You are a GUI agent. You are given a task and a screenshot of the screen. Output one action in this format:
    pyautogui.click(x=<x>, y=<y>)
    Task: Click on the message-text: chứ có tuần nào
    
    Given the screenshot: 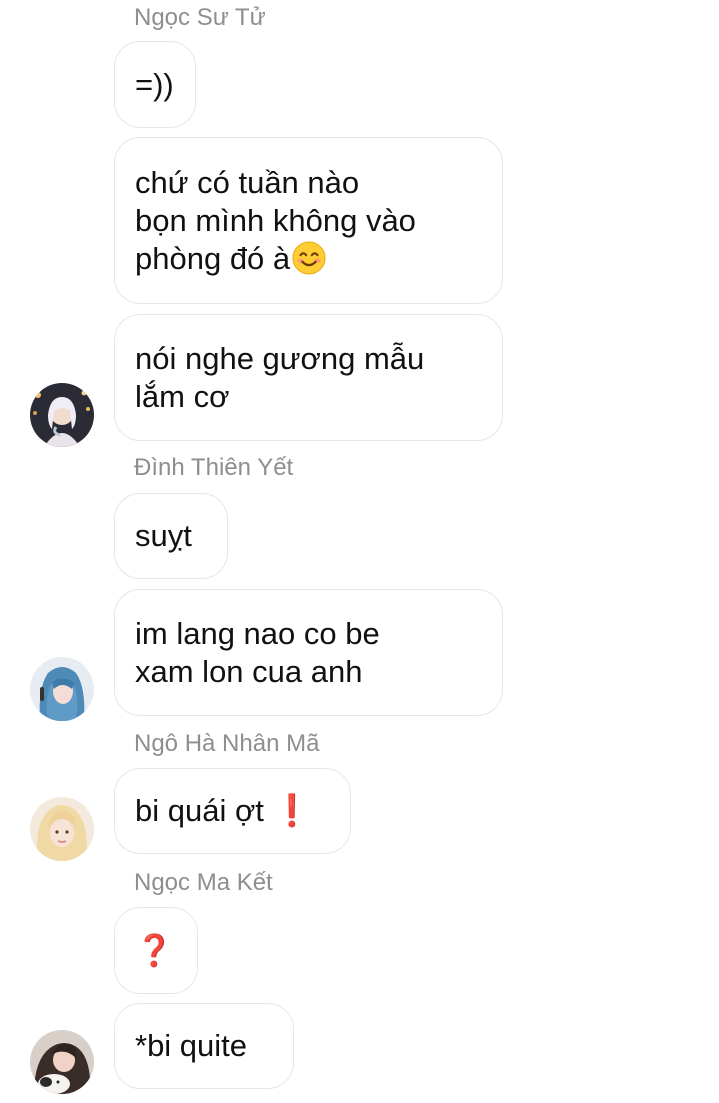 What is the action you would take?
    pyautogui.click(x=247, y=182)
    